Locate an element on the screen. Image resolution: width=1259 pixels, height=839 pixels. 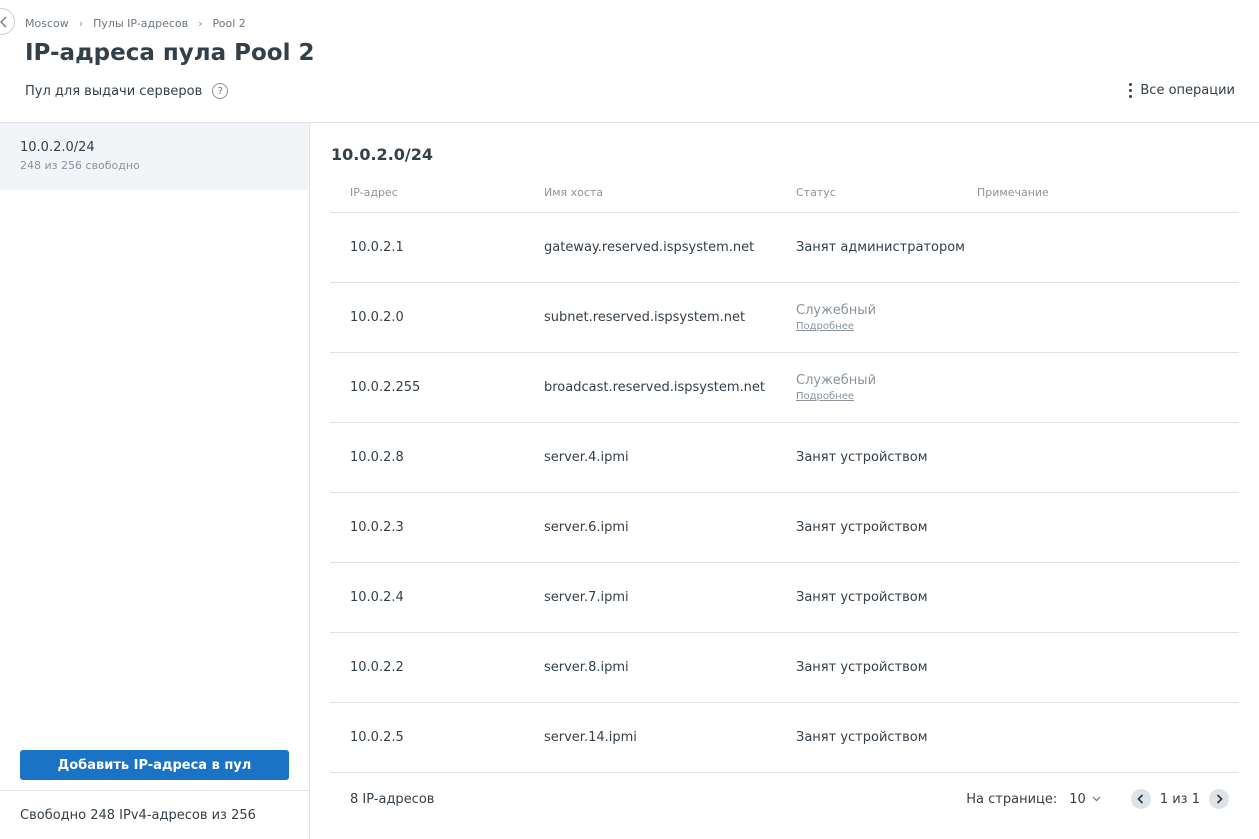
cell-ip: 10.0.2.1 is located at coordinates (377, 247).